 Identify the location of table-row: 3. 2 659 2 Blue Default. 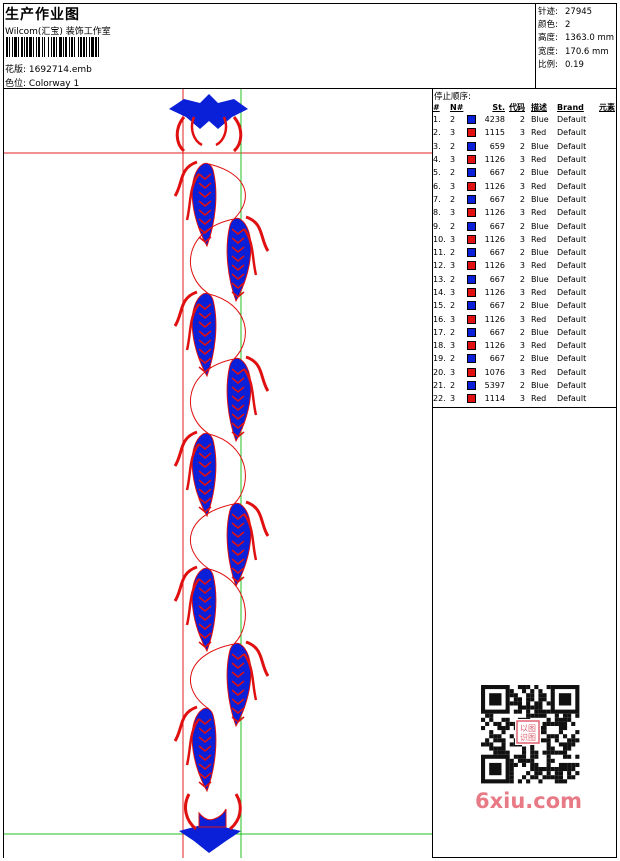
(510, 146).